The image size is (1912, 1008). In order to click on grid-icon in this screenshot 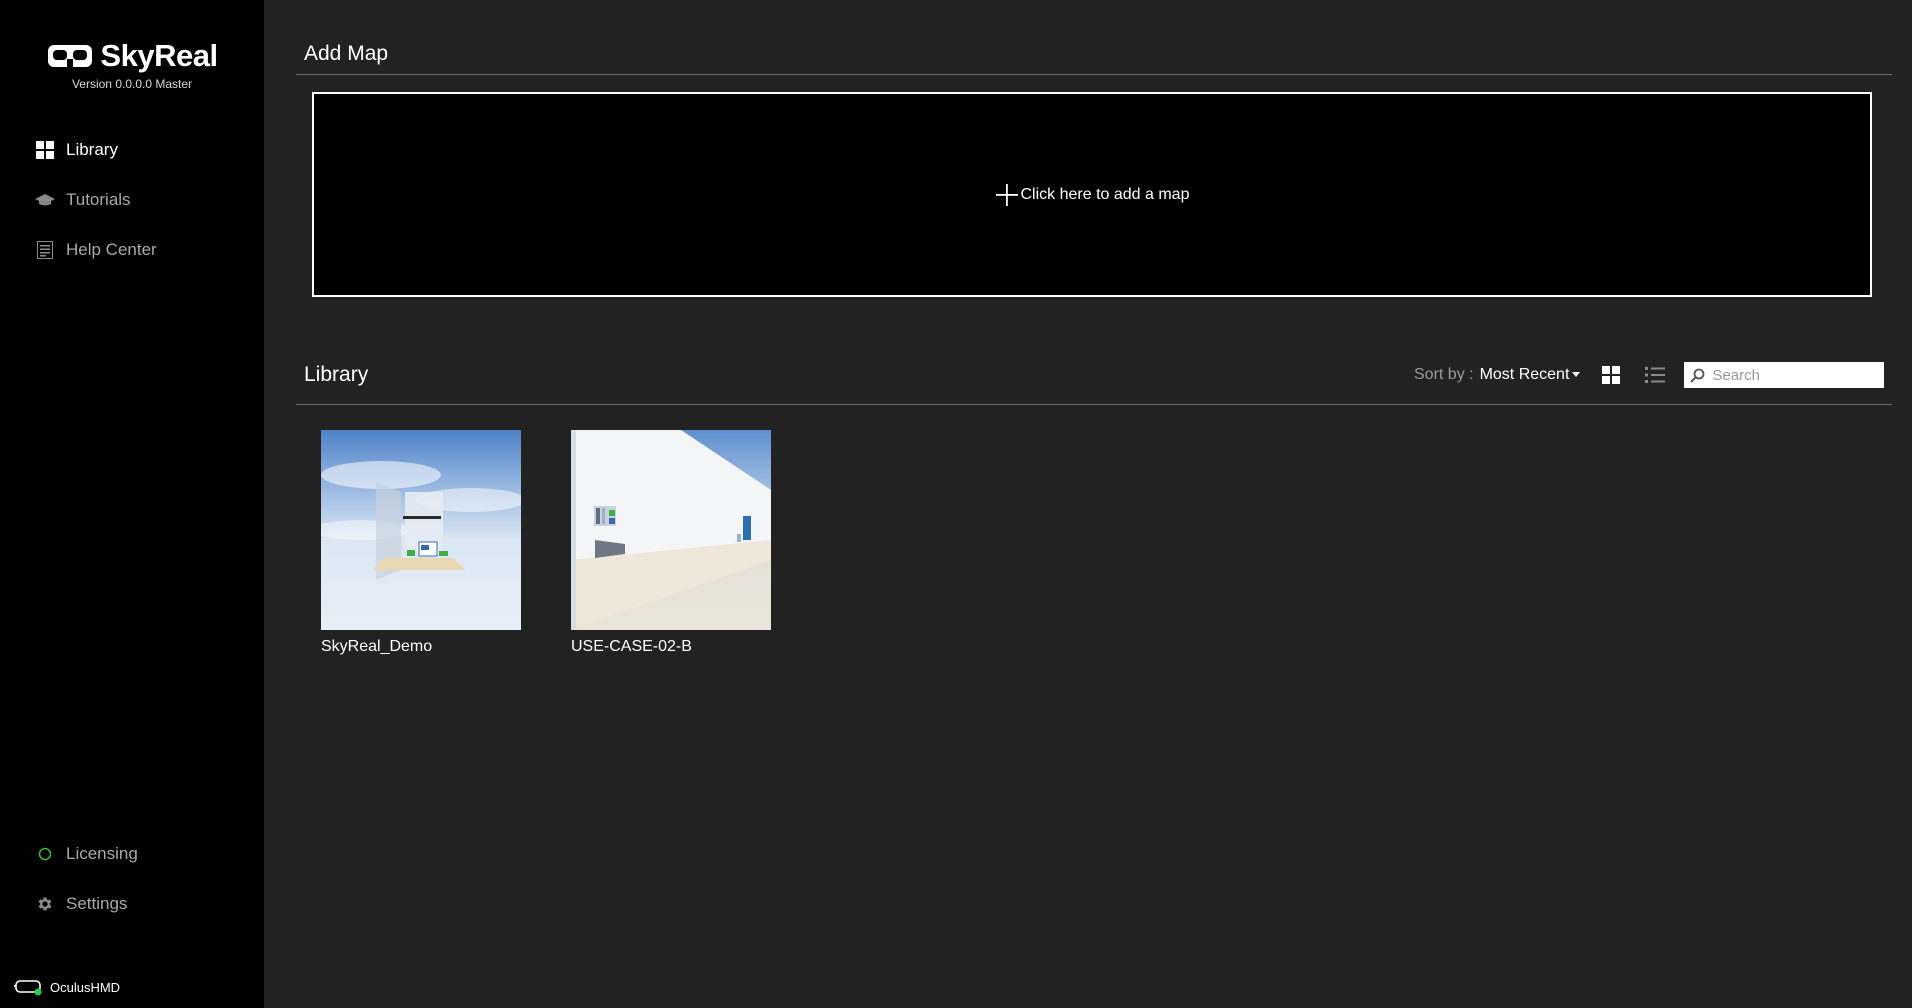, I will do `click(45, 150)`.